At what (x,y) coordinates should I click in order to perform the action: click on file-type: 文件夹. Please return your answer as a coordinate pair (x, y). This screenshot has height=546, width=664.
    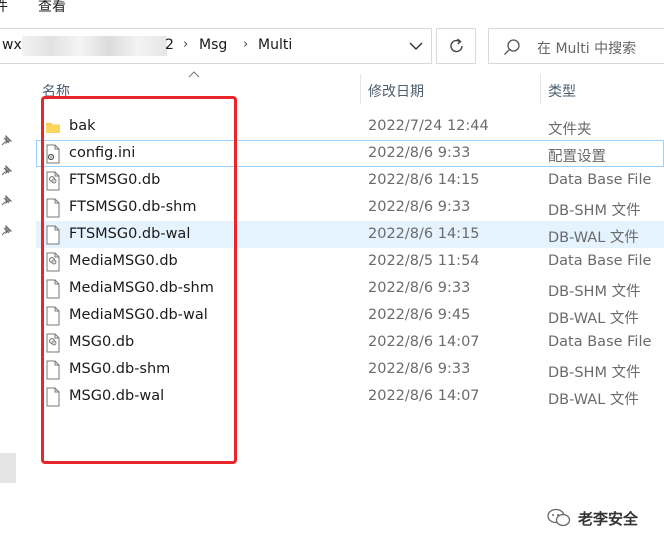
    Looking at the image, I should click on (570, 130).